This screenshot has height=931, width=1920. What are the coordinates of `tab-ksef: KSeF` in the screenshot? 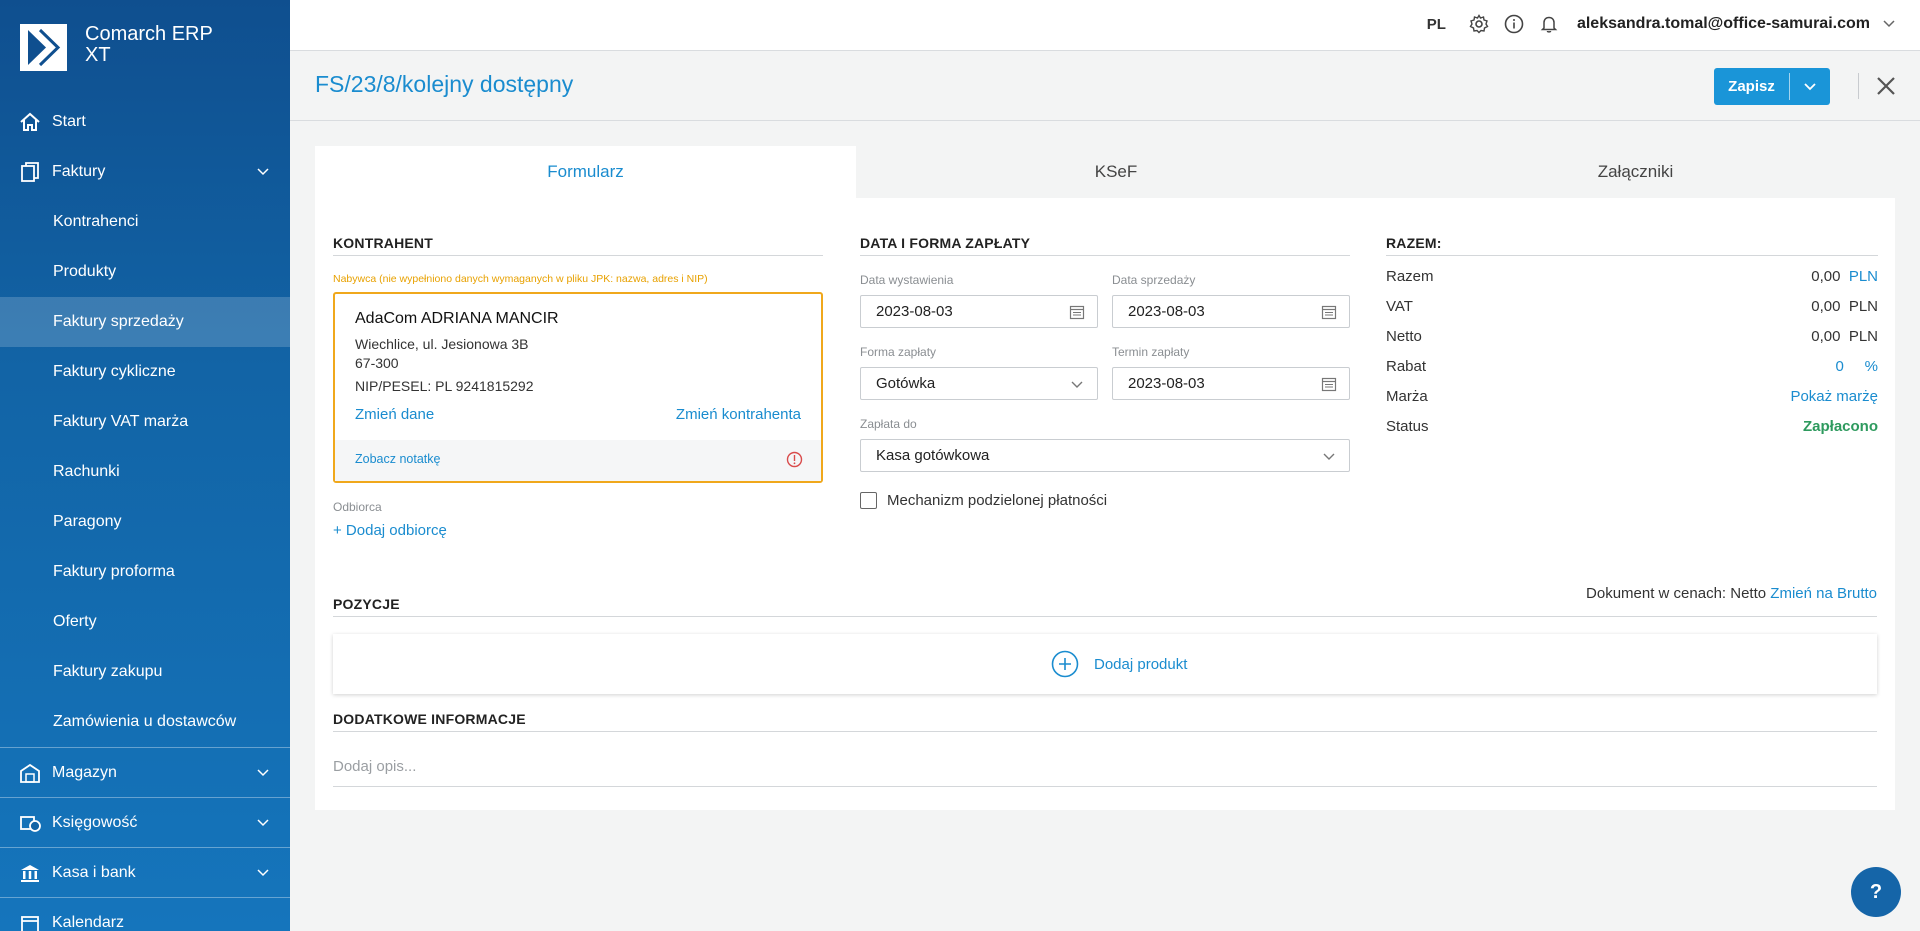 It's located at (1116, 172).